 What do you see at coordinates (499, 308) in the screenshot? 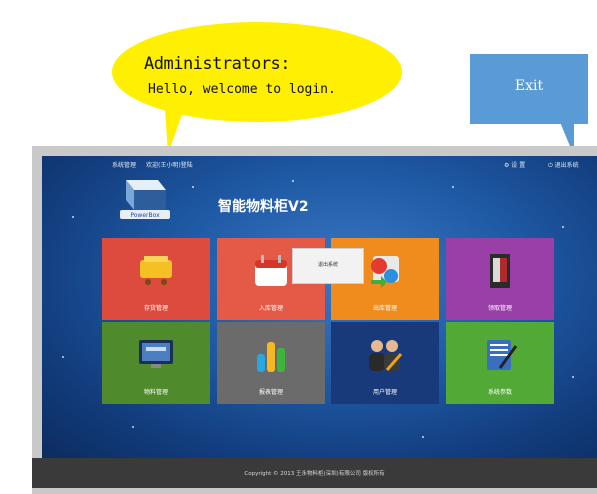
I see `tile-label: 领取管理` at bounding box center [499, 308].